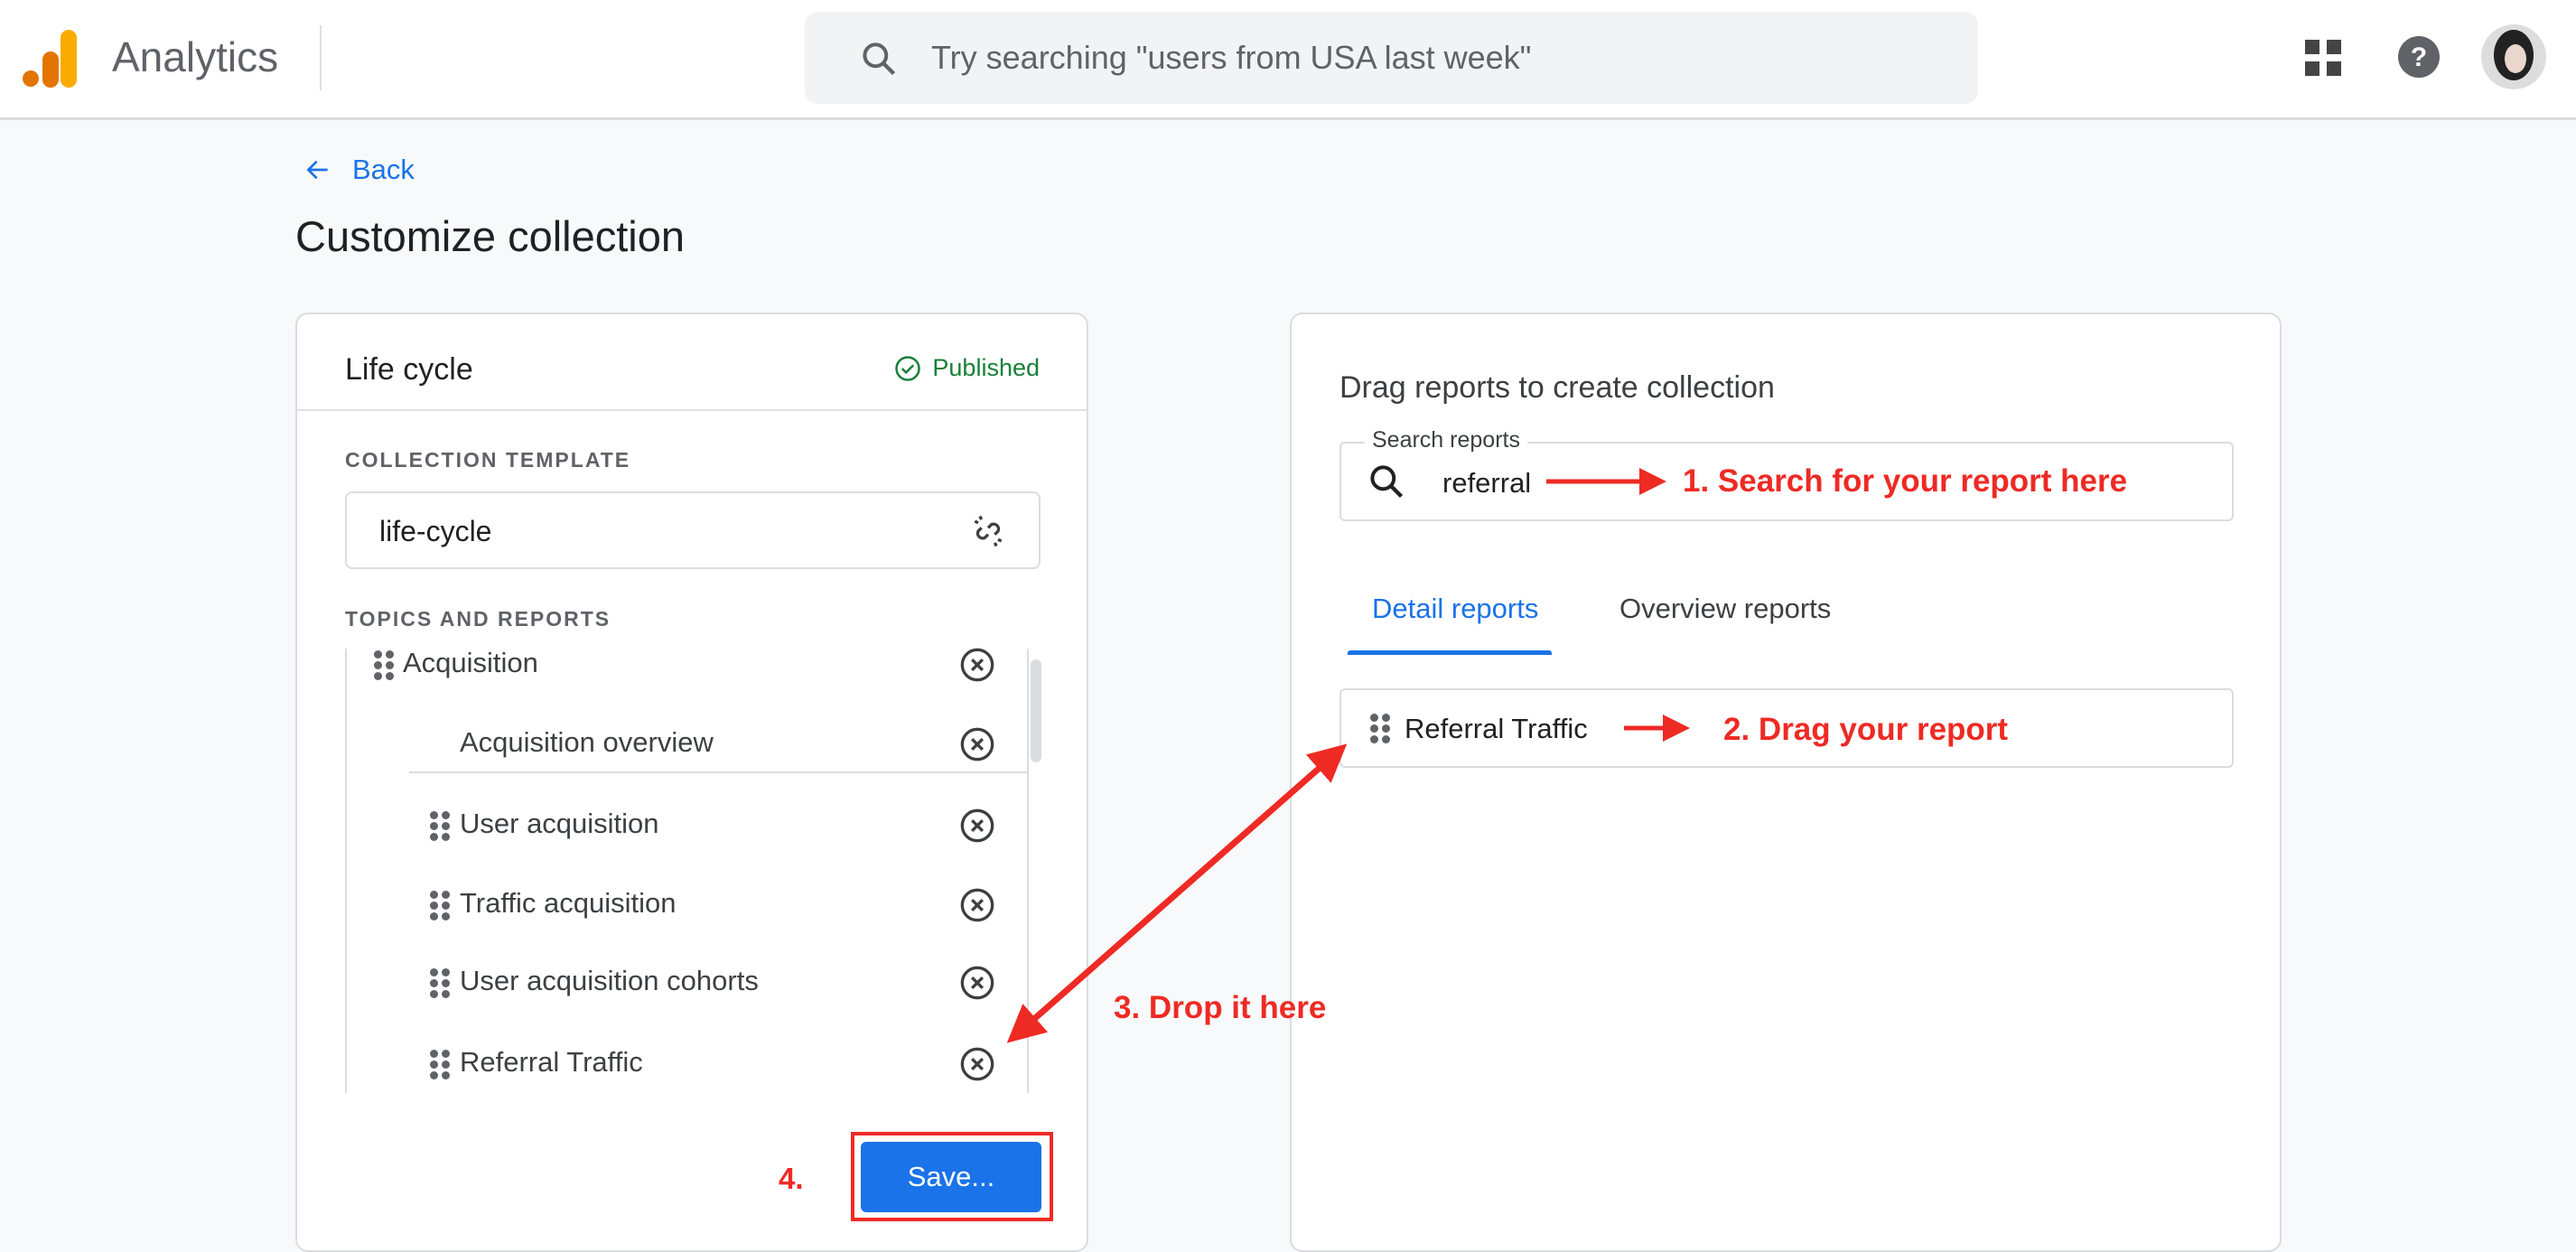 The height and width of the screenshot is (1252, 2576). Describe the element at coordinates (988, 531) in the screenshot. I see `unlink-icon` at that location.